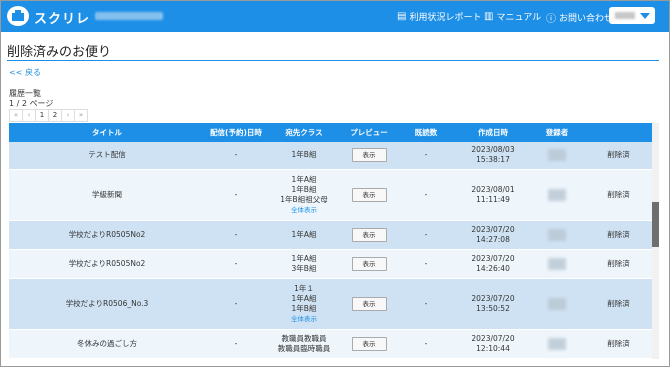 This screenshot has height=367, width=670. Describe the element at coordinates (68, 115) in the screenshot. I see `next-page-button: ›` at that location.